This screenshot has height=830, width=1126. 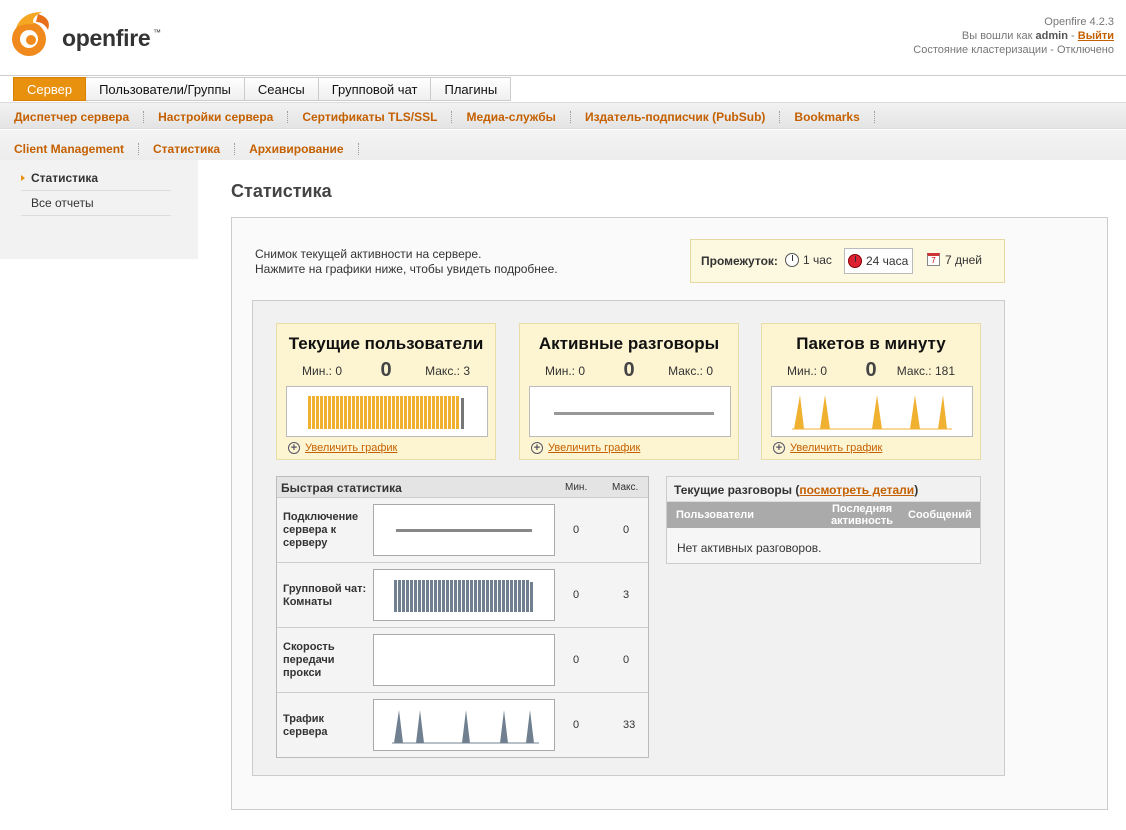 I want to click on packets-sparkline, so click(x=872, y=412).